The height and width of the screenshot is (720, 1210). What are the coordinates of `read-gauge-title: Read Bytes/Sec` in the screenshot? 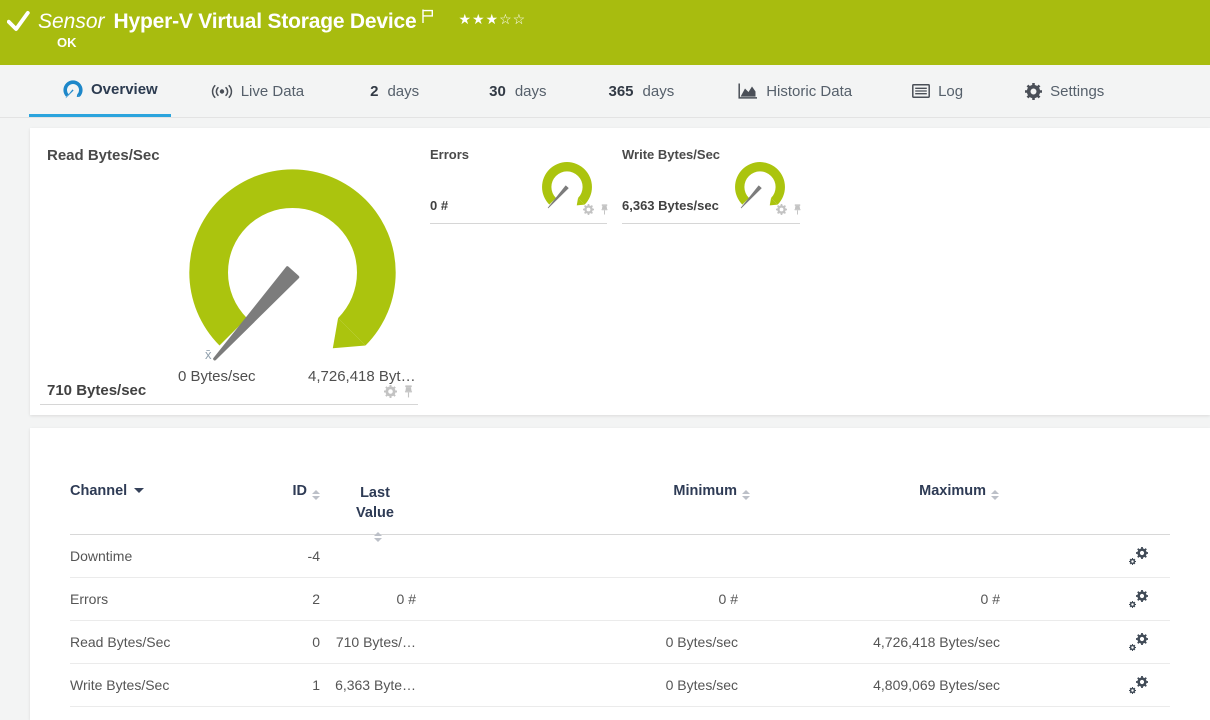 It's located at (103, 155).